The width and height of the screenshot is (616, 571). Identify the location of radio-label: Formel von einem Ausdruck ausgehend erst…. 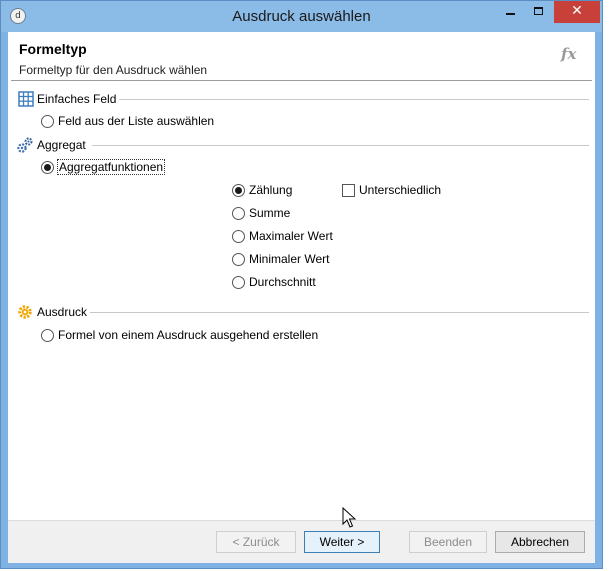
(188, 335).